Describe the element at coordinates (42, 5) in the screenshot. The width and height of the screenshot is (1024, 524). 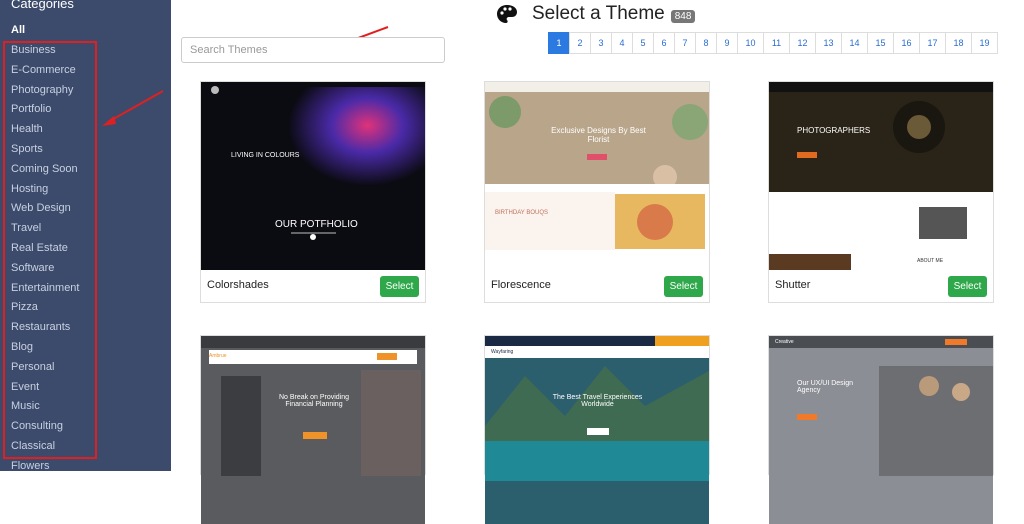
I see `categories-heading: Categories` at that location.